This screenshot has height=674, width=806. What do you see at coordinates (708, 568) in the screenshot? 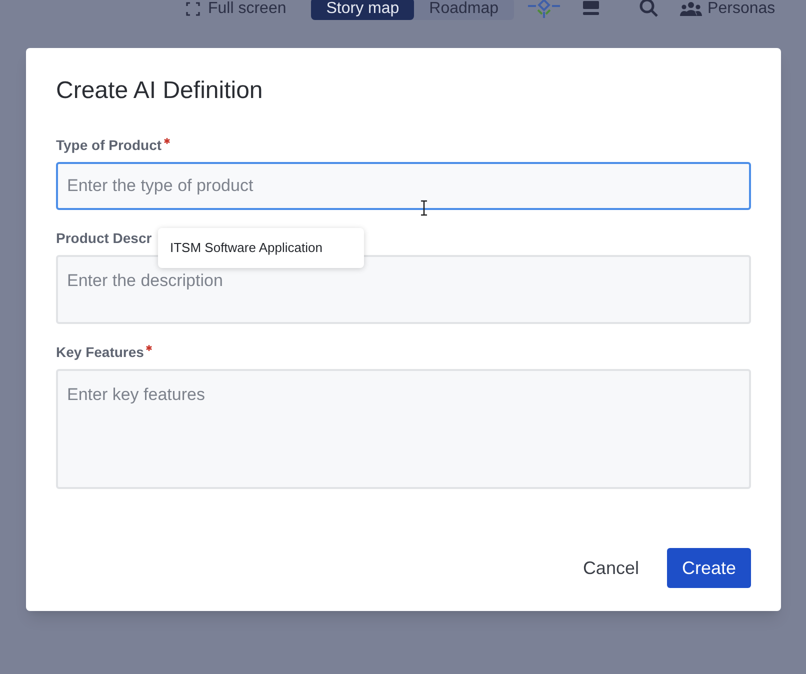
I see `create-button: Create` at bounding box center [708, 568].